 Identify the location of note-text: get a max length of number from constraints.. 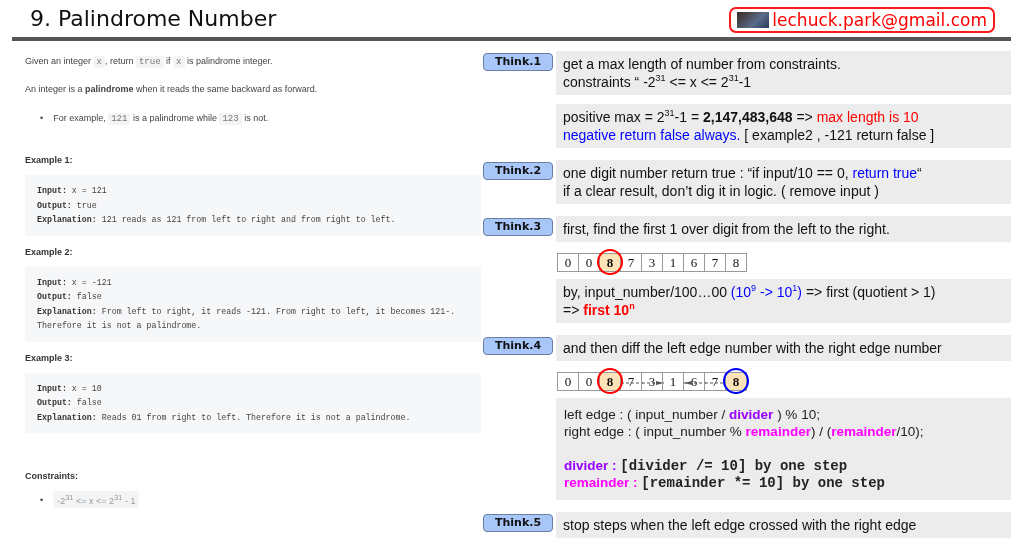
(702, 64).